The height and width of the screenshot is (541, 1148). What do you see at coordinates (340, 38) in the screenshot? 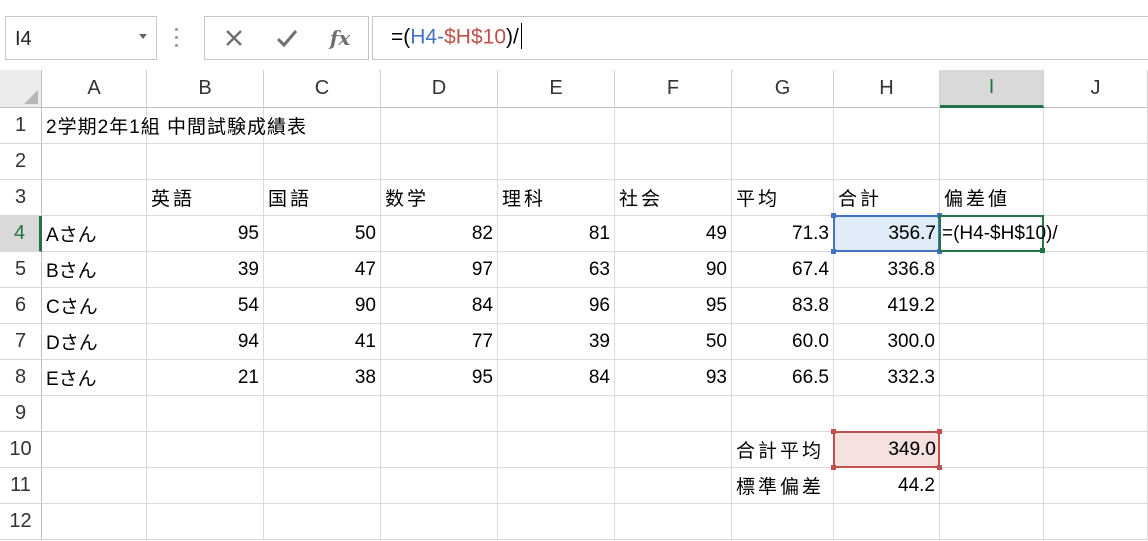
I see `insert-function-button: fx` at bounding box center [340, 38].